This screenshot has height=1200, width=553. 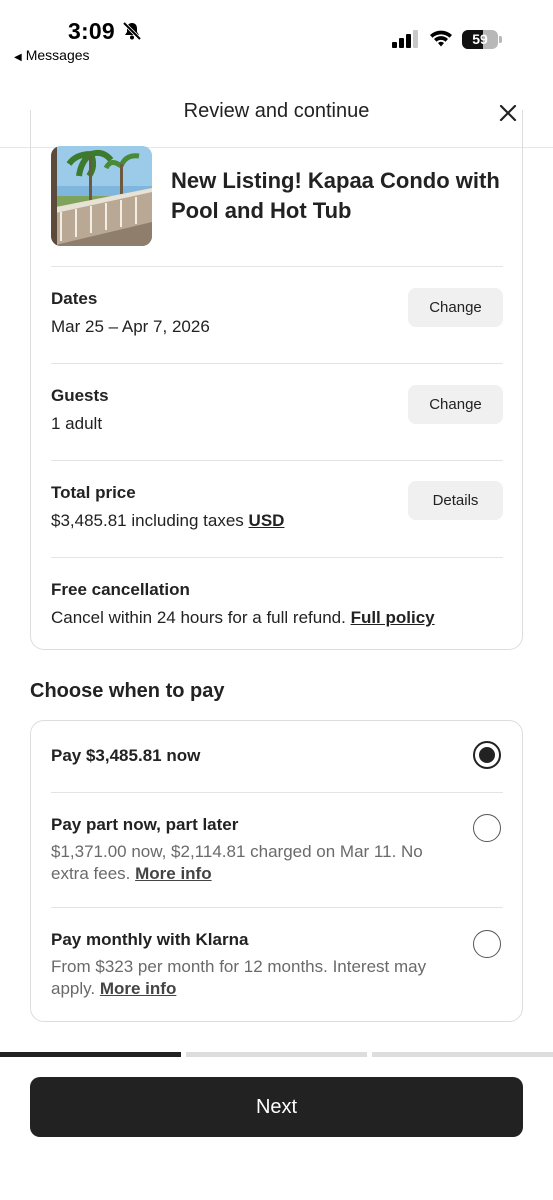 I want to click on change-dates-button: Change, so click(x=455, y=307).